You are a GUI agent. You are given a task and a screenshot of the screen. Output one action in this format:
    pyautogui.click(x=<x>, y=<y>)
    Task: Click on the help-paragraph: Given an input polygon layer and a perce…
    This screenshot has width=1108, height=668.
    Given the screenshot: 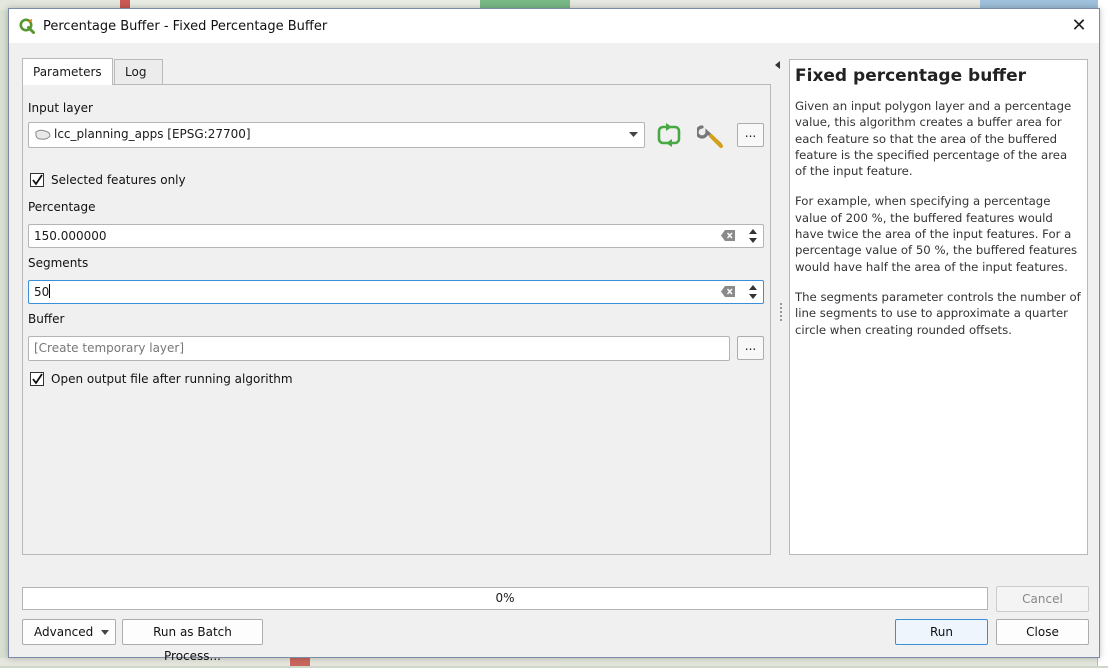 What is the action you would take?
    pyautogui.click(x=933, y=139)
    